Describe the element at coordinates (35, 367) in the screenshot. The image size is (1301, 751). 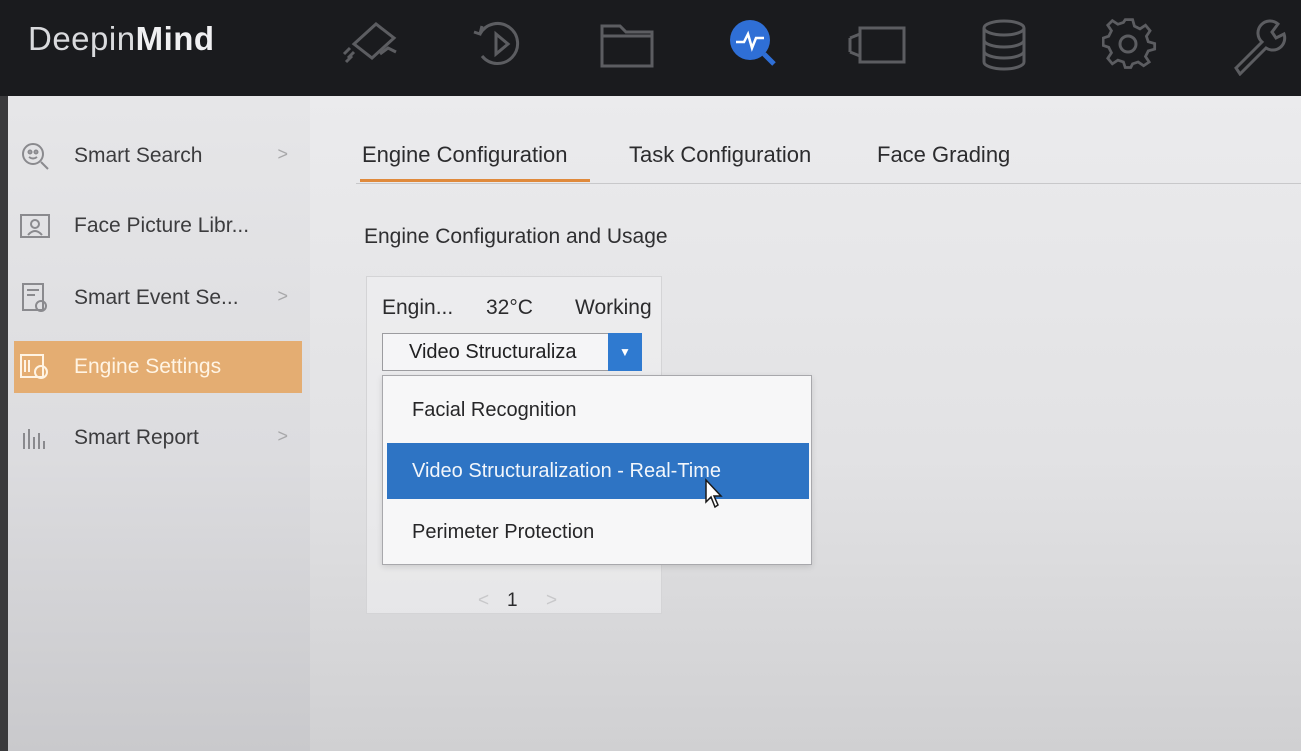
I see `engine-settings-icon` at that location.